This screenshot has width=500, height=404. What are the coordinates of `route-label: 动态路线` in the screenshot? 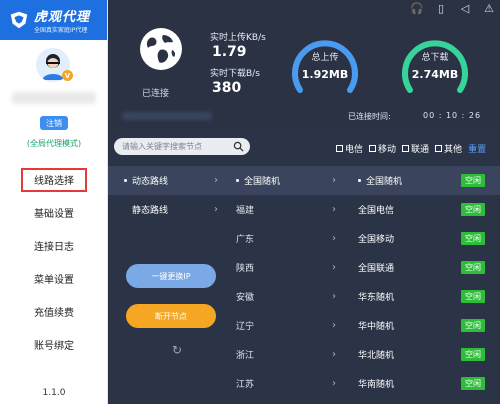 It's located at (150, 182).